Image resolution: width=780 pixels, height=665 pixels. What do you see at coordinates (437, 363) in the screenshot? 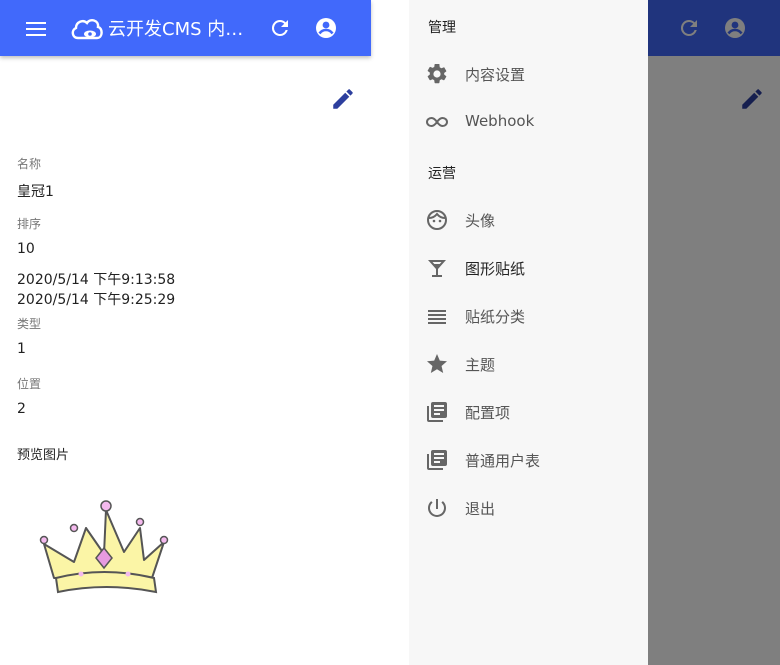
I see `star-icon` at bounding box center [437, 363].